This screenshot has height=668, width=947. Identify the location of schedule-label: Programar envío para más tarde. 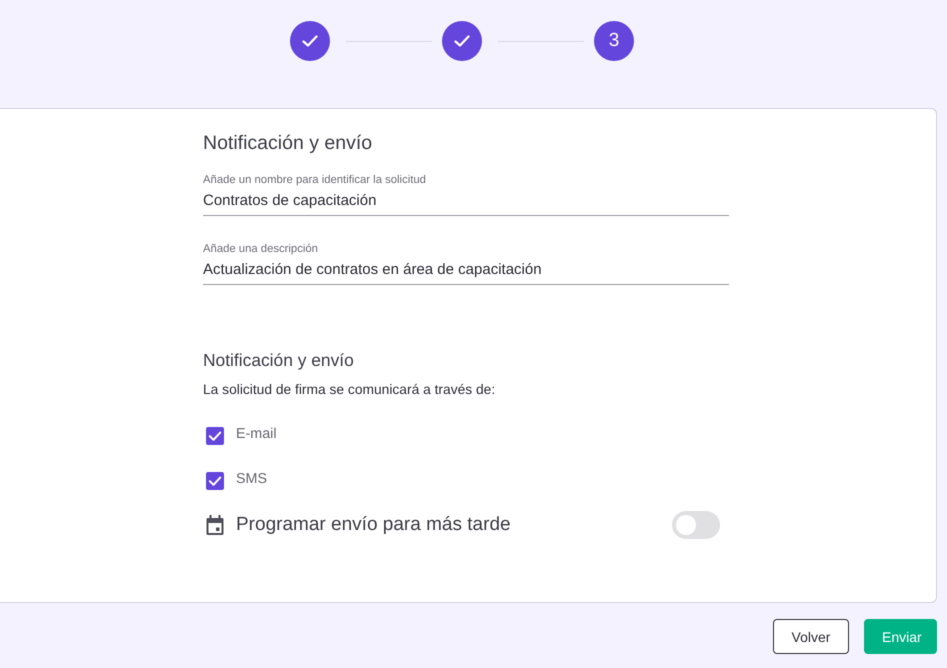
(373, 525).